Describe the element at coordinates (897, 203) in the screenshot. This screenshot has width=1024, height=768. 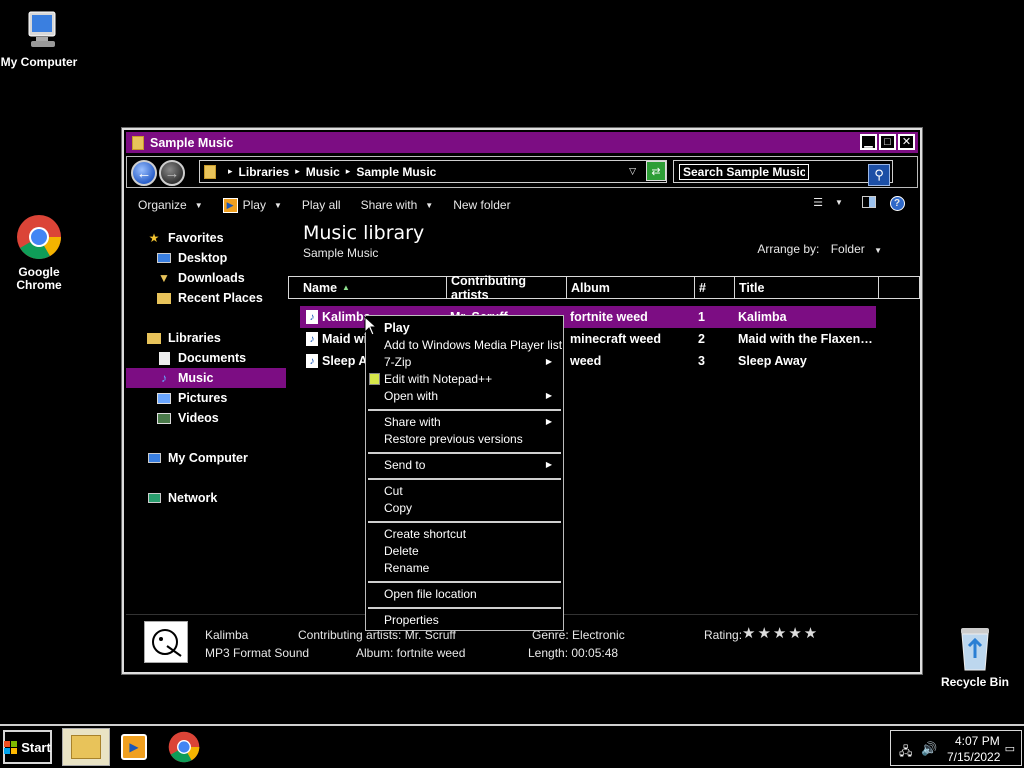
I see `help-button: ?` at that location.